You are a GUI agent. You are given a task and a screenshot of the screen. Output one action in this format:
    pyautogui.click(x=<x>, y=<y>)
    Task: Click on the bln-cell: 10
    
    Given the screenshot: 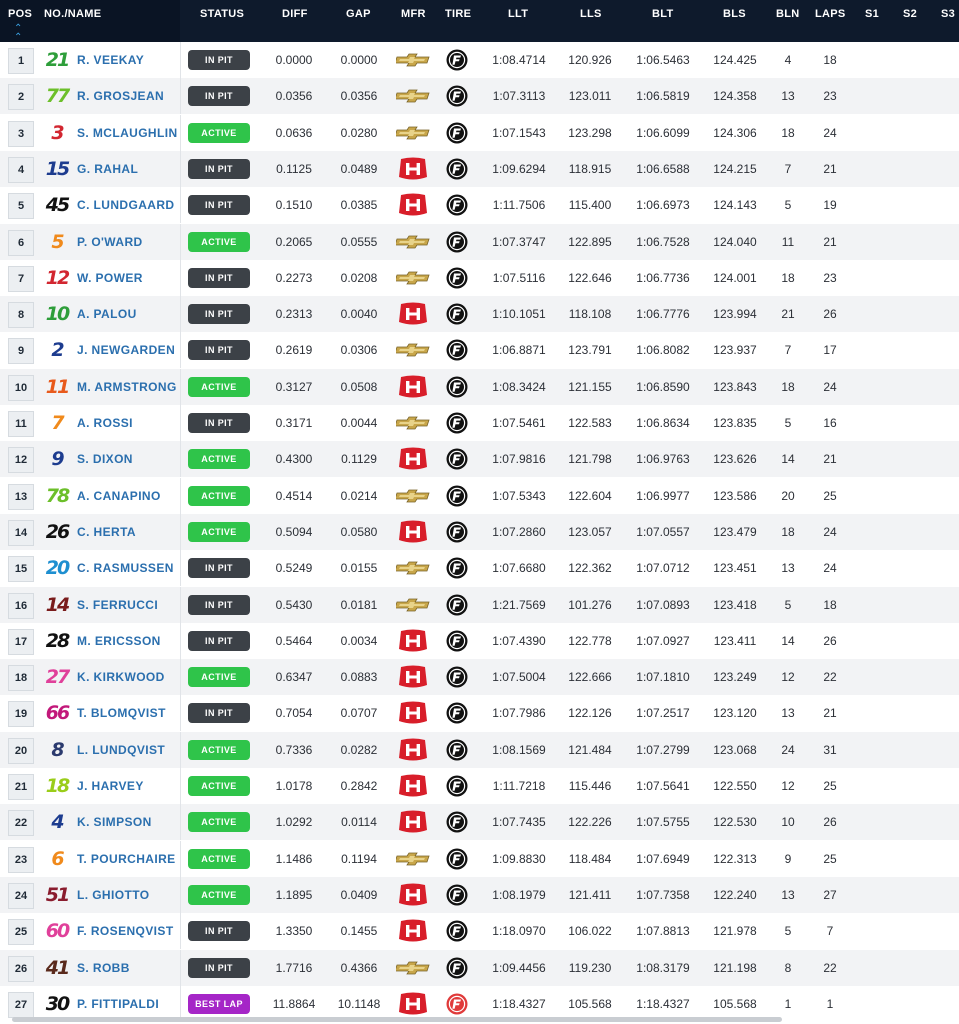 What is the action you would take?
    pyautogui.click(x=788, y=822)
    